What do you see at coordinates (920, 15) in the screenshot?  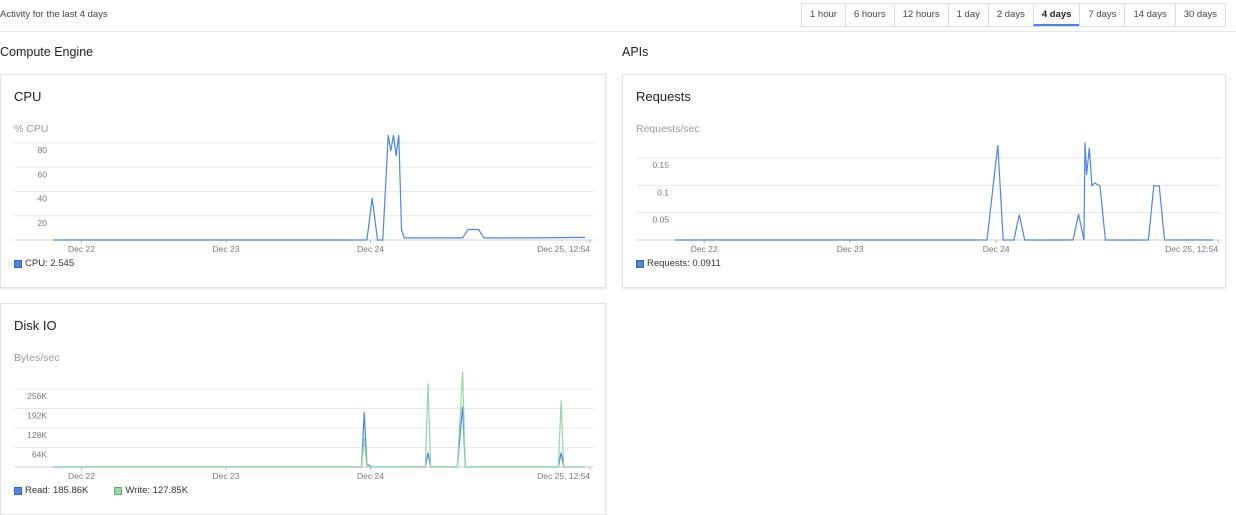 I see `range-12-hours: 12 hours` at bounding box center [920, 15].